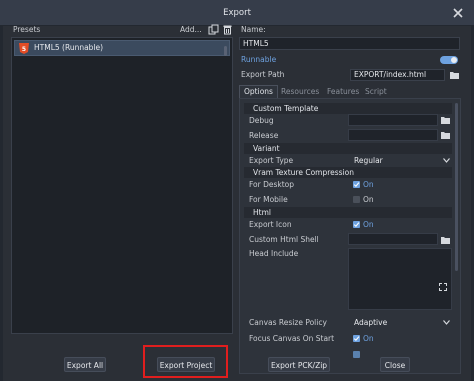  I want to click on focus-canvas-label: Focus Canvas On Start, so click(292, 338).